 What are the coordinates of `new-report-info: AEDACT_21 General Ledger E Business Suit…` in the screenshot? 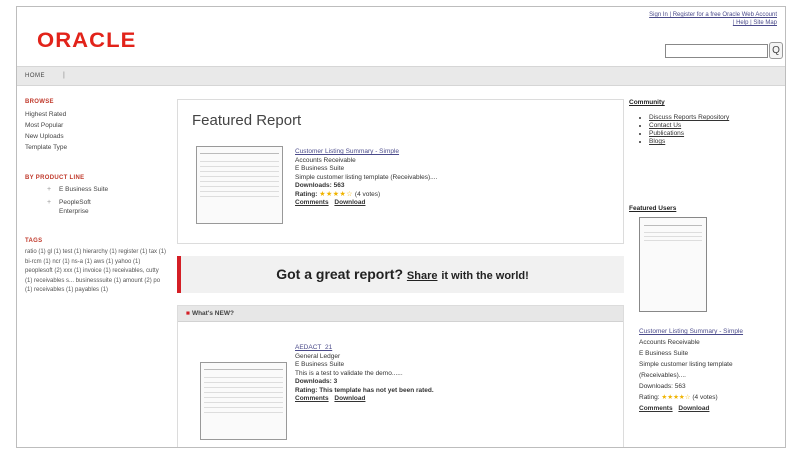 It's located at (455, 374).